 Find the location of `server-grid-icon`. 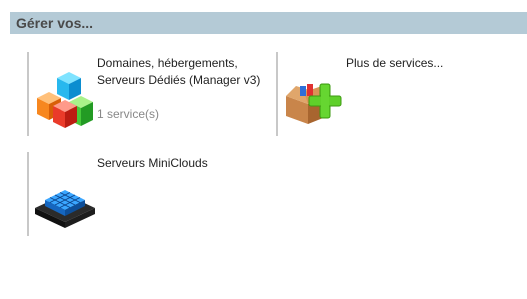

server-grid-icon is located at coordinates (65, 204).